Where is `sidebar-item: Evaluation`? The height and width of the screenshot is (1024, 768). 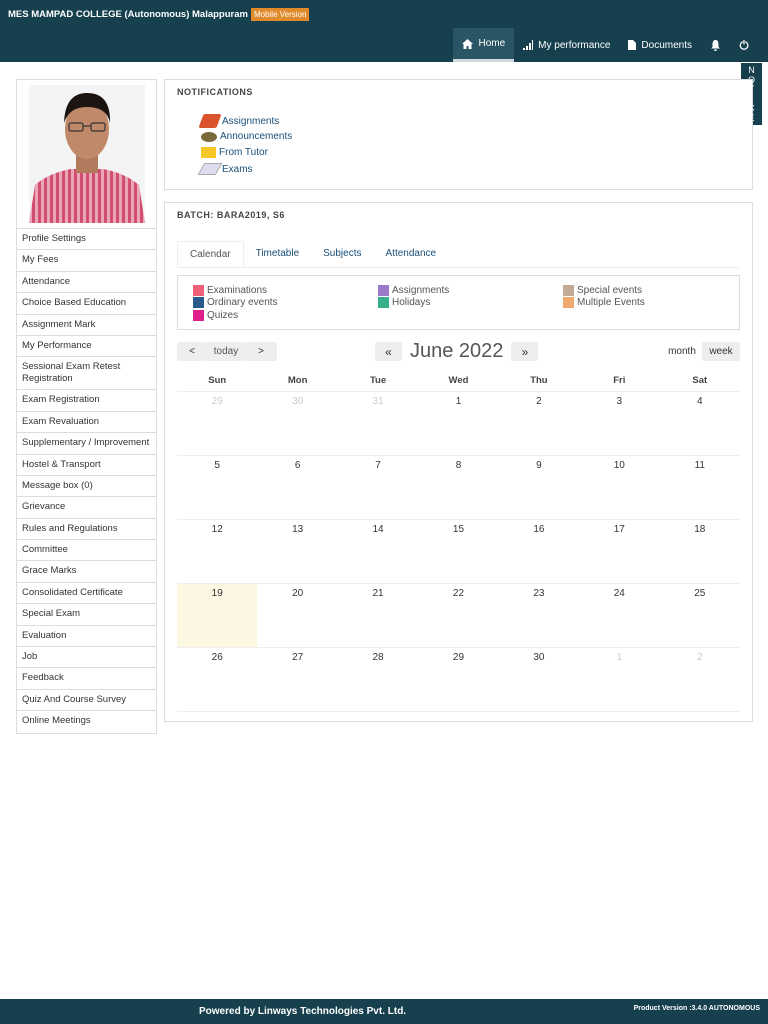 sidebar-item: Evaluation is located at coordinates (86, 637).